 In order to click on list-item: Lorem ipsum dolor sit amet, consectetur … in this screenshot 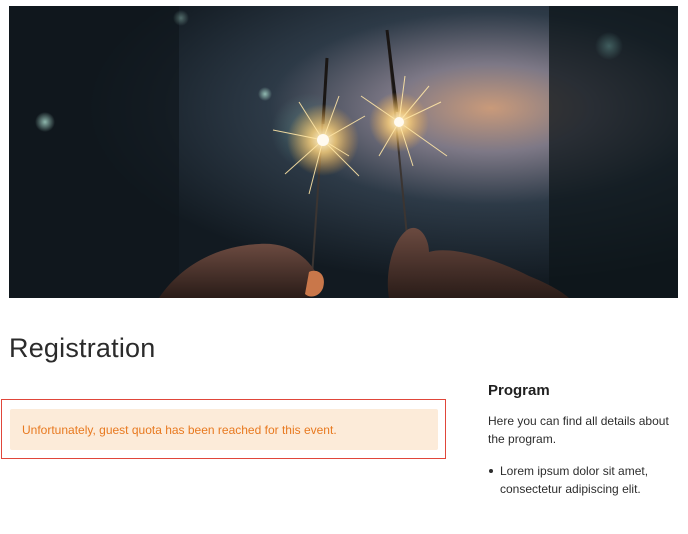, I will do `click(585, 480)`.